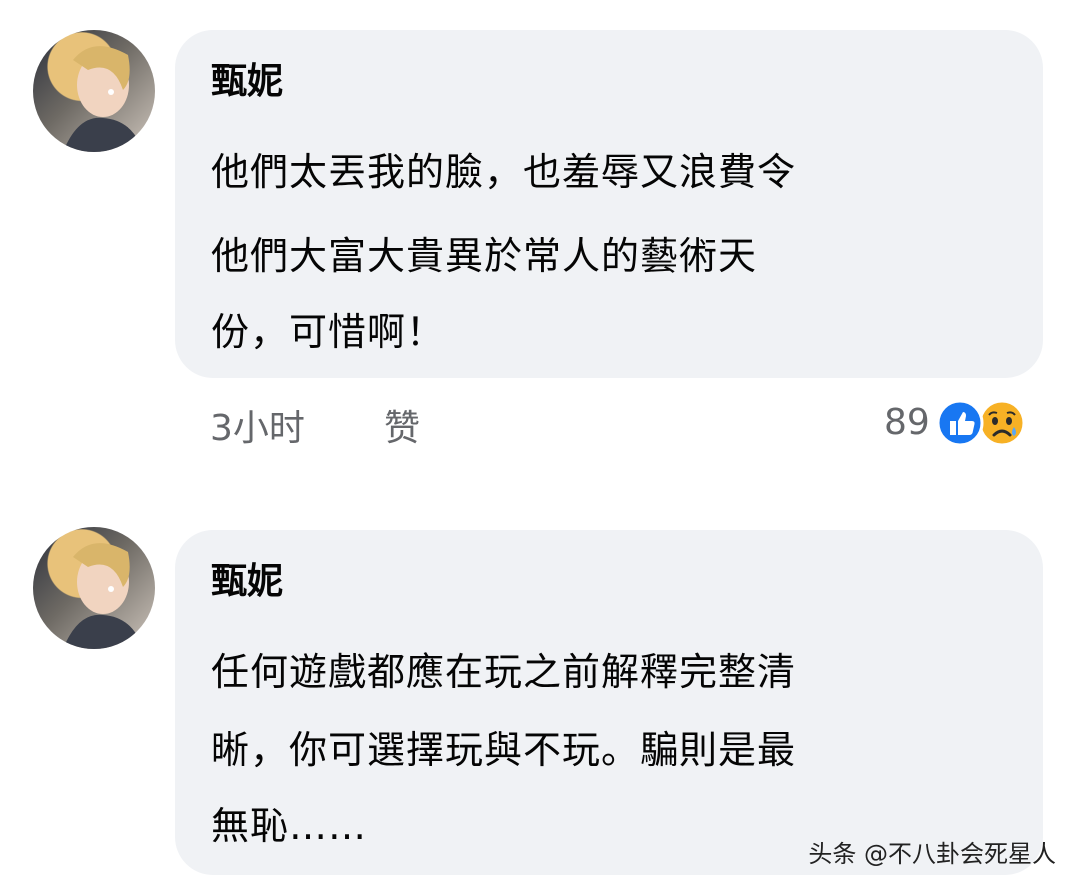 This screenshot has height=885, width=1080. Describe the element at coordinates (484, 256) in the screenshot. I see `comment-text-line: 他們大富大貴異於常人的藝術天` at that location.